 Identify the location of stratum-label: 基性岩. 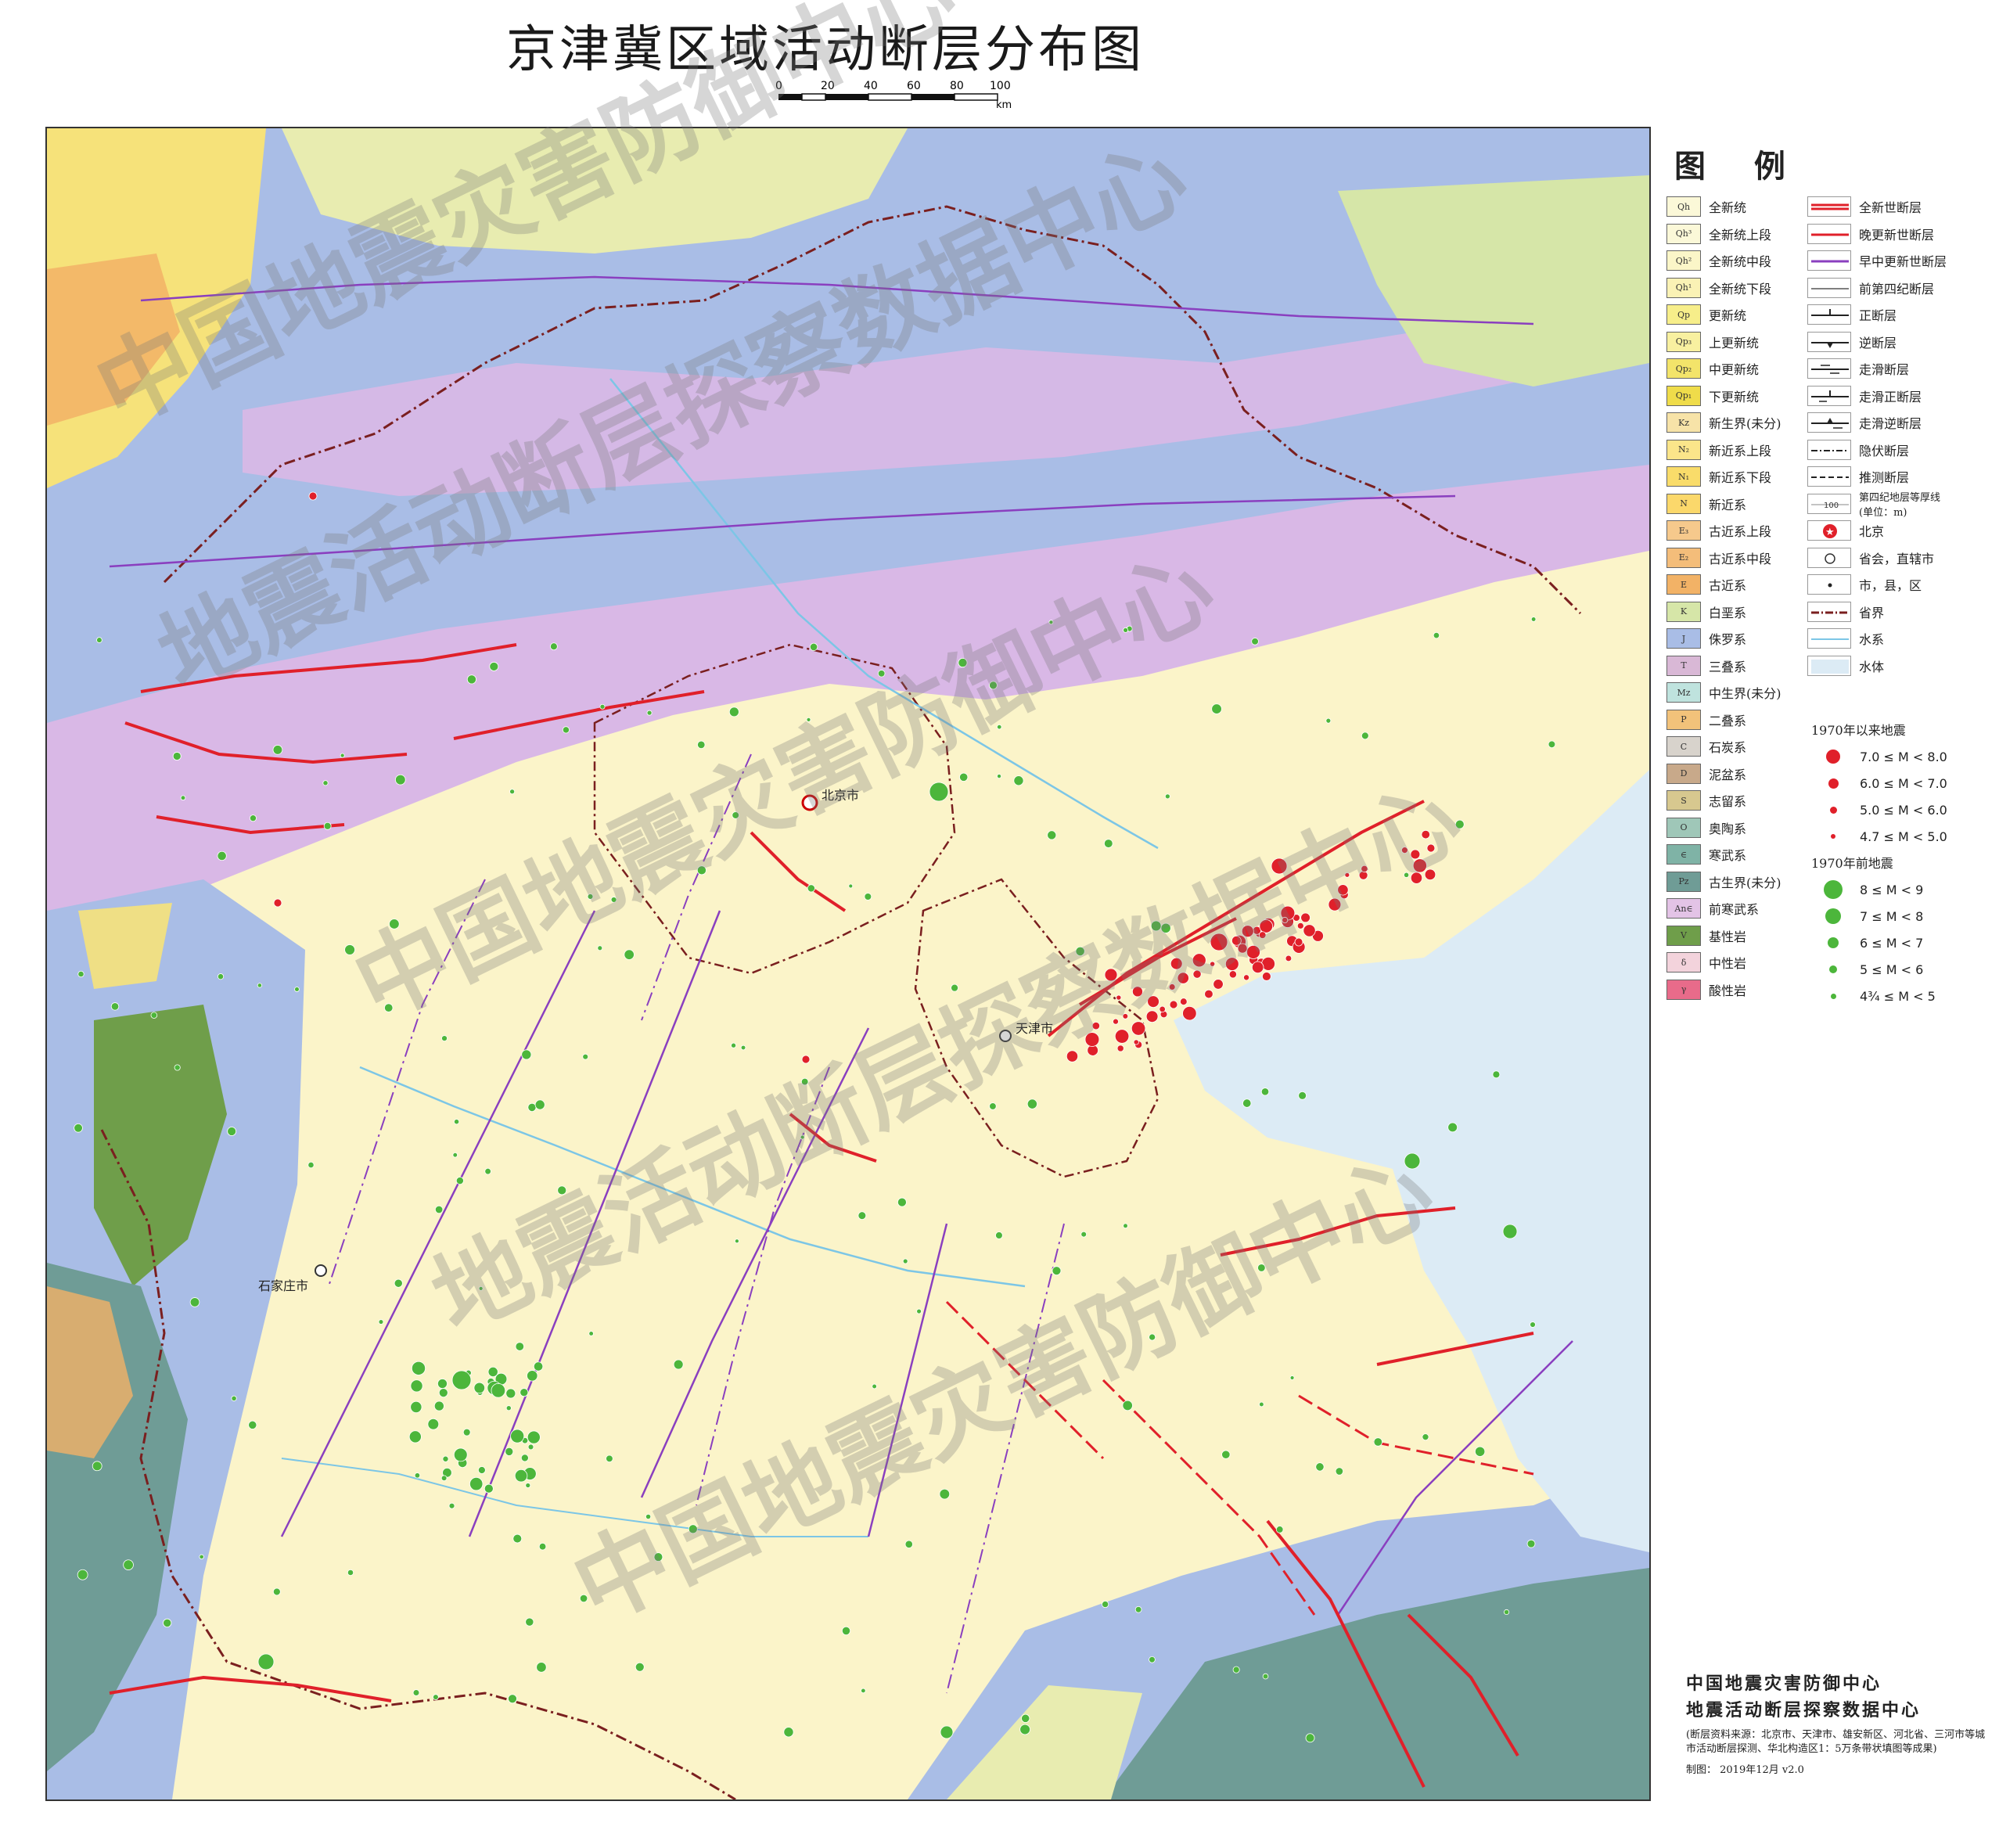
(1728, 936).